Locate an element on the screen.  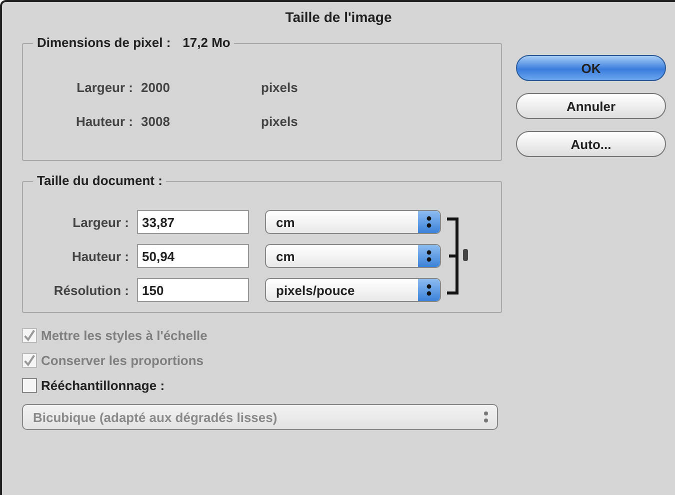
checkbox-label: Conserver les proportions is located at coordinates (122, 360).